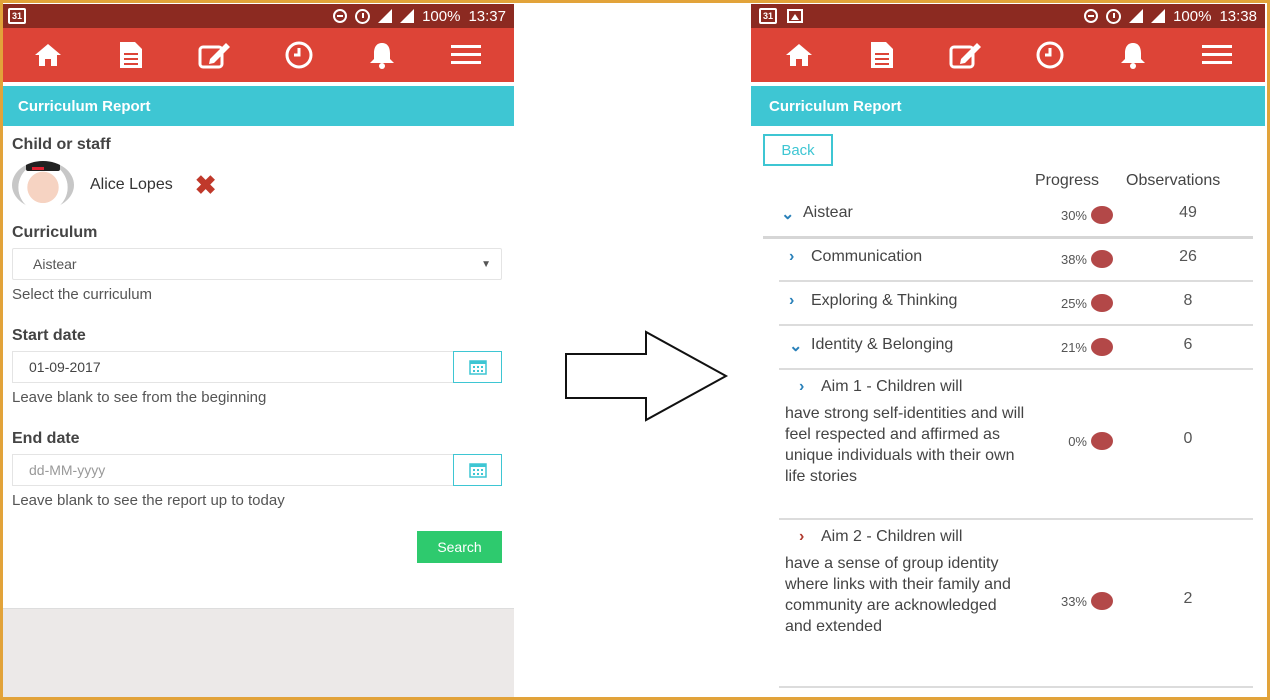  I want to click on progress-header: Progress, so click(1067, 180).